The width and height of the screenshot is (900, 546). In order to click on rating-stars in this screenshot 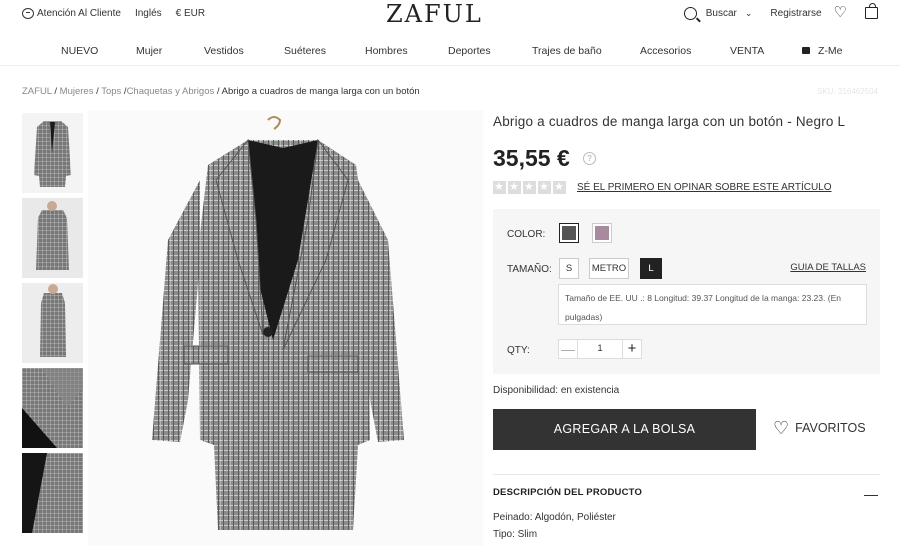, I will do `click(529, 187)`.